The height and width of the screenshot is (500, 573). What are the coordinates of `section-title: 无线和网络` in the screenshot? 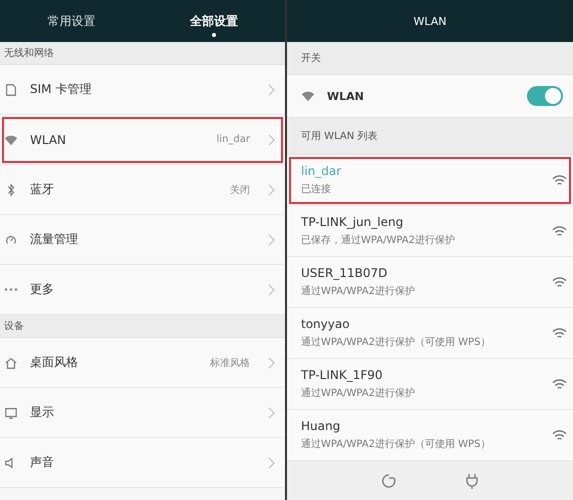 It's located at (29, 53).